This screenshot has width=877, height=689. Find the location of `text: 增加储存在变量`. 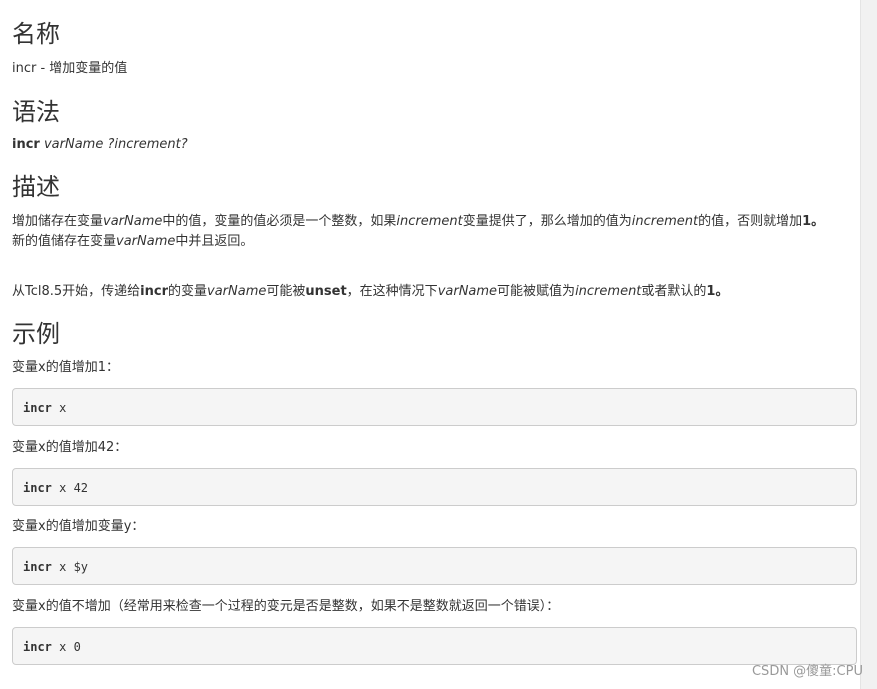

text: 增加储存在变量 is located at coordinates (58, 221).